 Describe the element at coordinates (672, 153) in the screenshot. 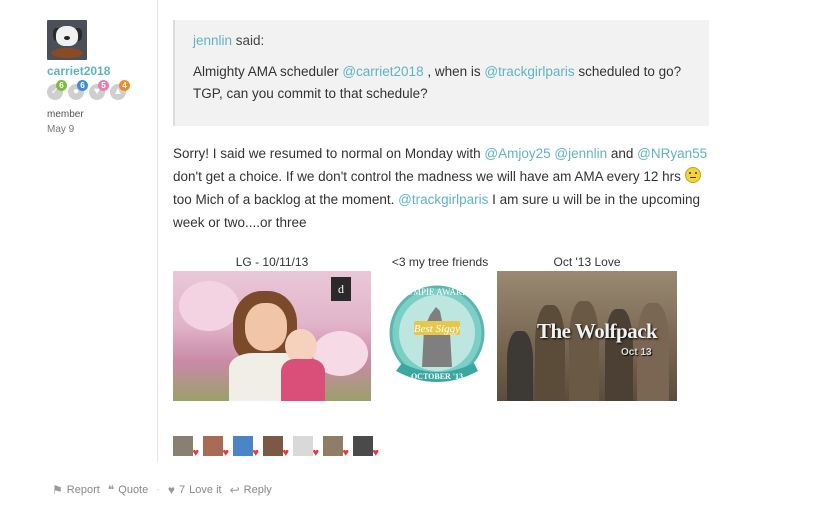

I see `mention-link: @NRyan55` at that location.